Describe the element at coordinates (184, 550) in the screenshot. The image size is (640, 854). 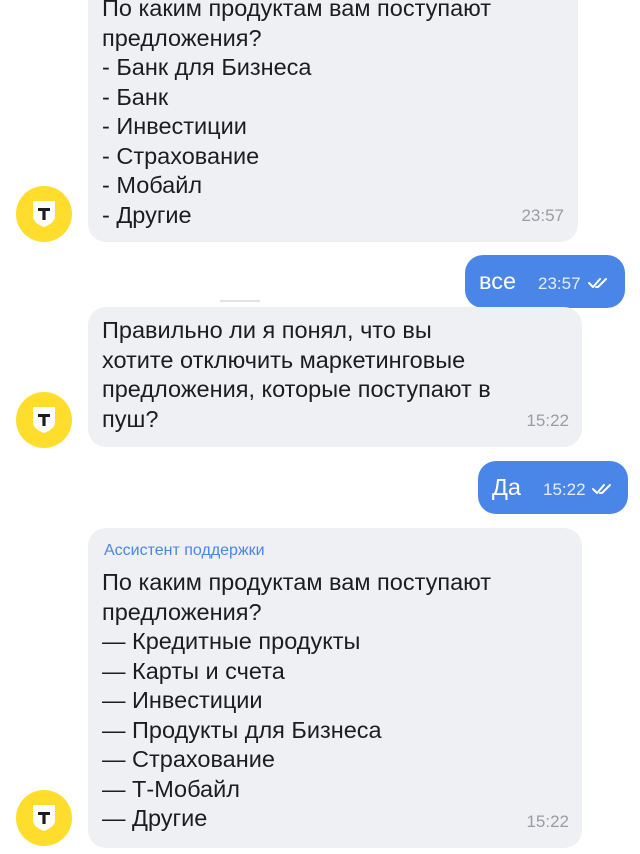
I see `sender-name: Ассистент поддержки` at that location.